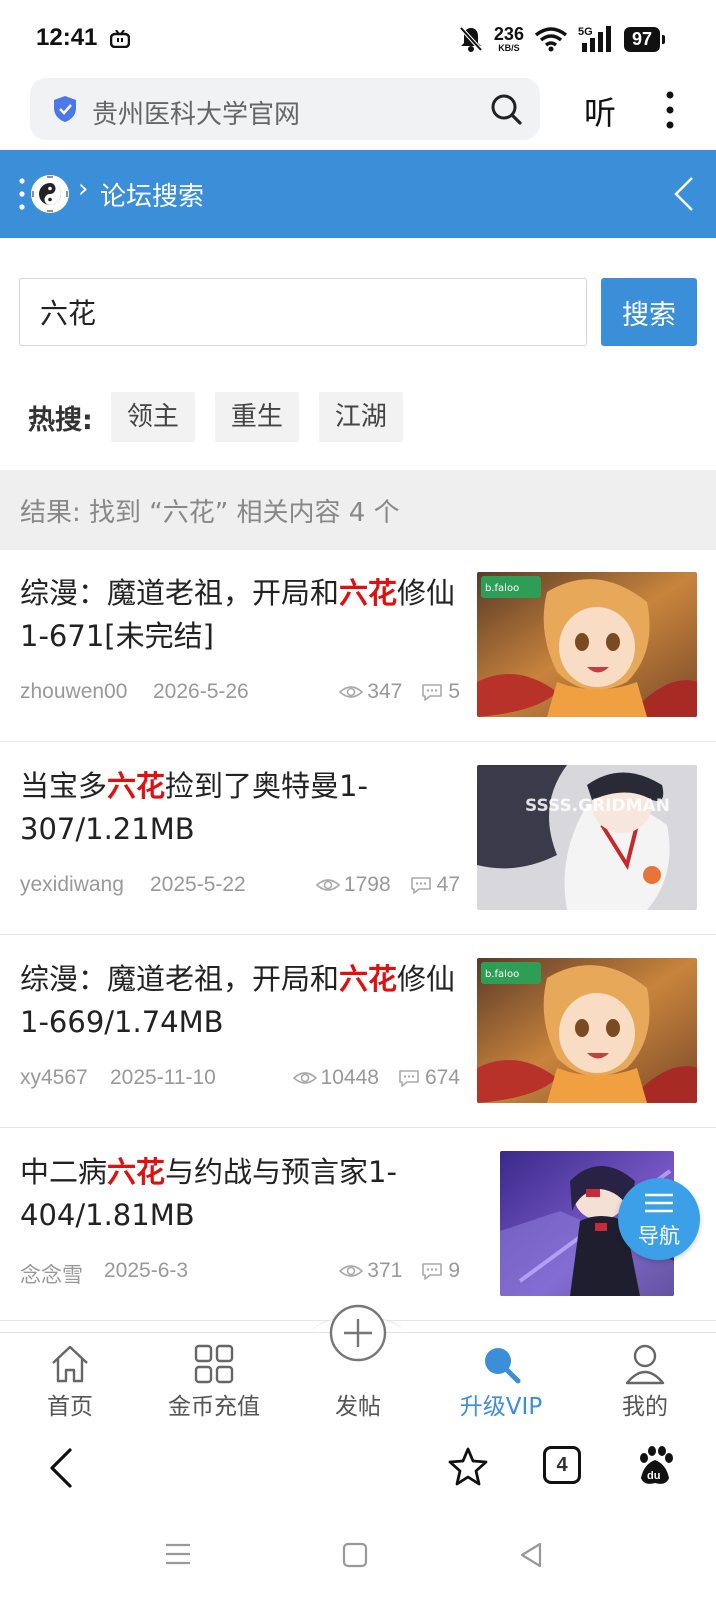 The width and height of the screenshot is (716, 1600). I want to click on menu-icon, so click(659, 1203).